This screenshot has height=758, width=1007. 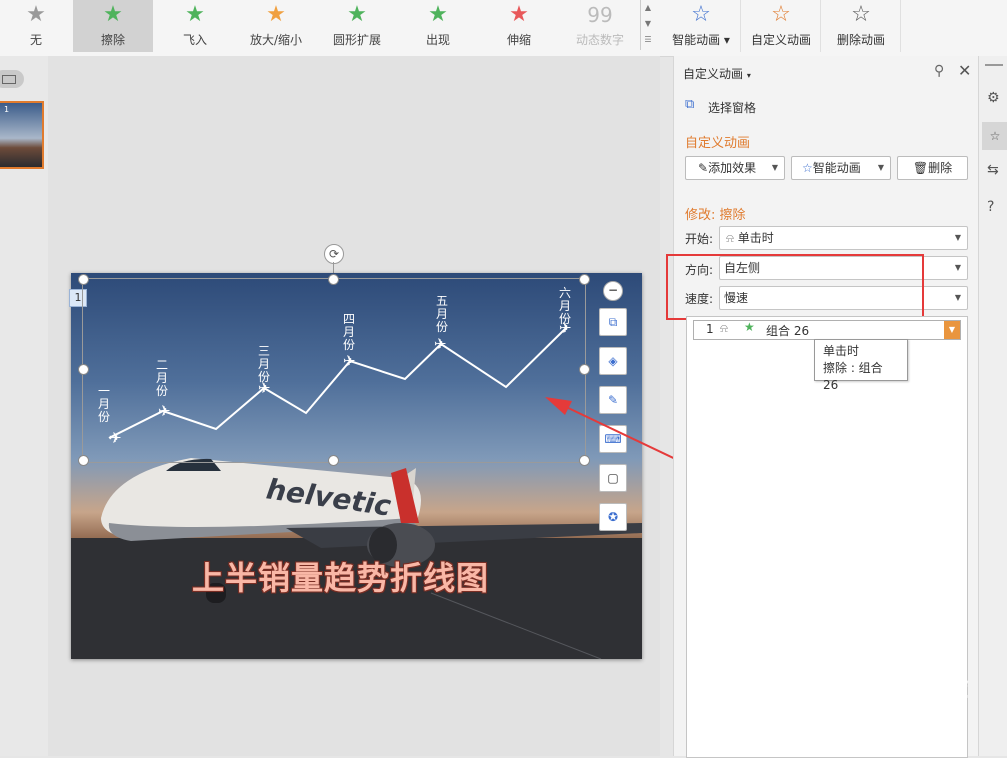 What do you see at coordinates (992, 406) in the screenshot?
I see `side-rail: ⚙ ☆ ⇆ ?` at bounding box center [992, 406].